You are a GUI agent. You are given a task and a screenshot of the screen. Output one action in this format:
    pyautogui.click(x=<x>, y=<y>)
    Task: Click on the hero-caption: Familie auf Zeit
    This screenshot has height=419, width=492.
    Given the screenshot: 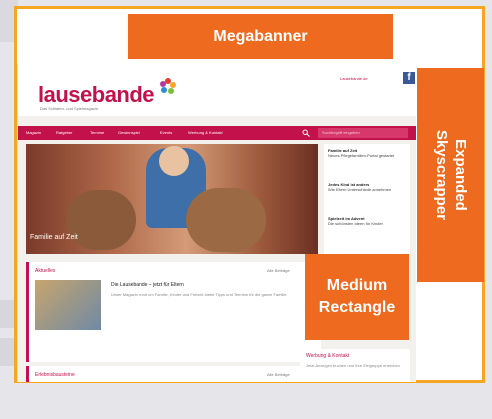 What is the action you would take?
    pyautogui.click(x=54, y=237)
    